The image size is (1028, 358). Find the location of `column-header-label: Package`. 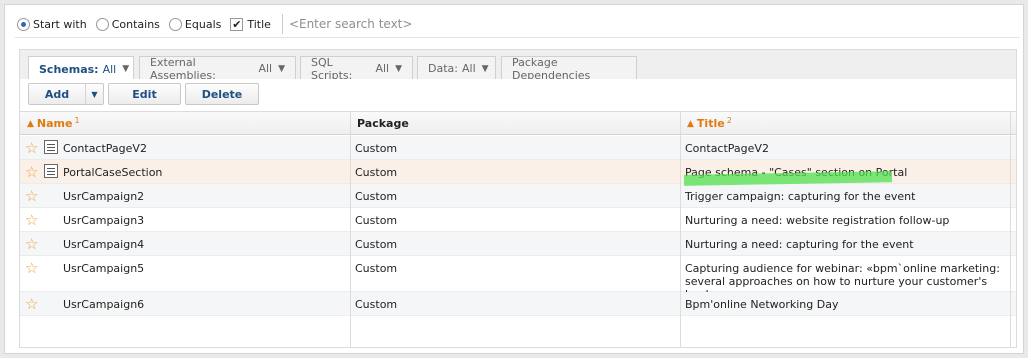

column-header-label: Package is located at coordinates (383, 123).